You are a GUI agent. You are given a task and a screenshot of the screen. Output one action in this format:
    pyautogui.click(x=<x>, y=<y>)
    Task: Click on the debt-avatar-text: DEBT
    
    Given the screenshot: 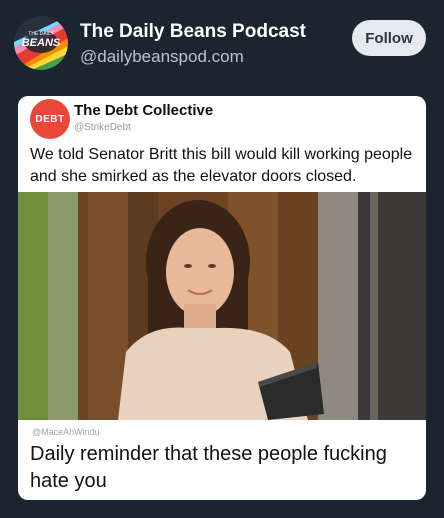 What is the action you would take?
    pyautogui.click(x=50, y=119)
    